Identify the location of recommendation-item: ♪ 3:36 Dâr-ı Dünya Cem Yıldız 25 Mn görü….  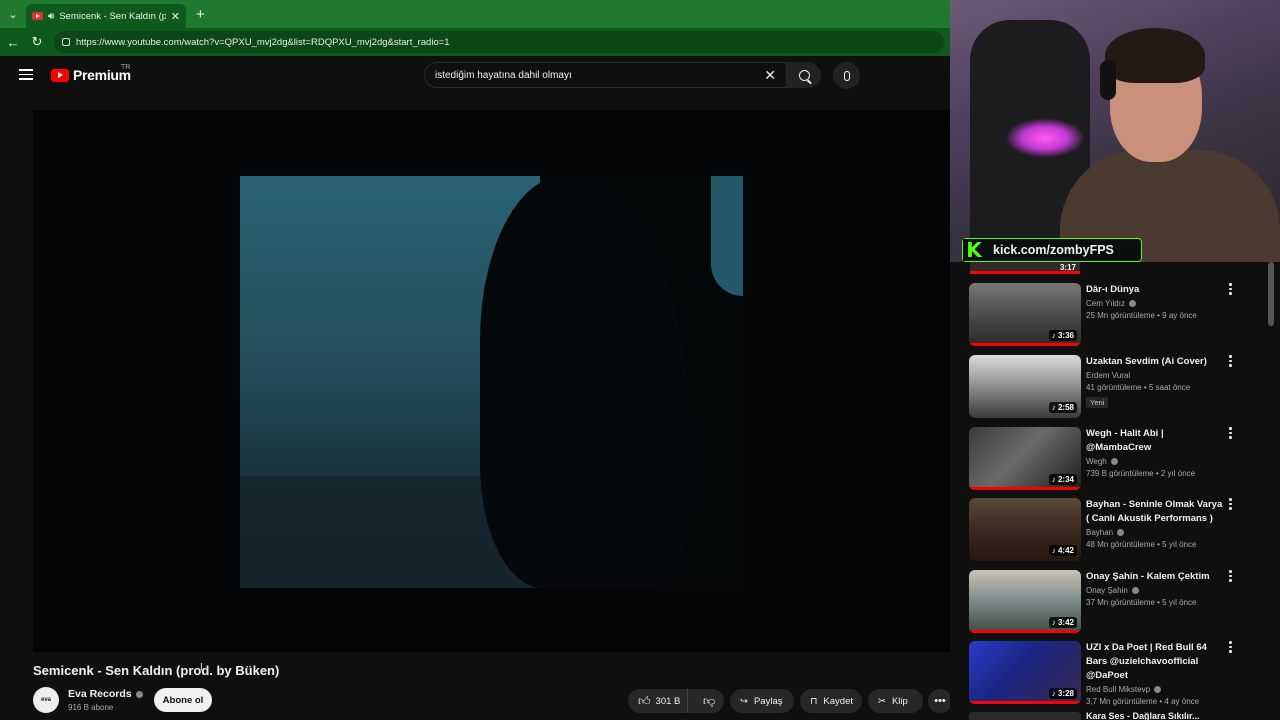
(1114, 316).